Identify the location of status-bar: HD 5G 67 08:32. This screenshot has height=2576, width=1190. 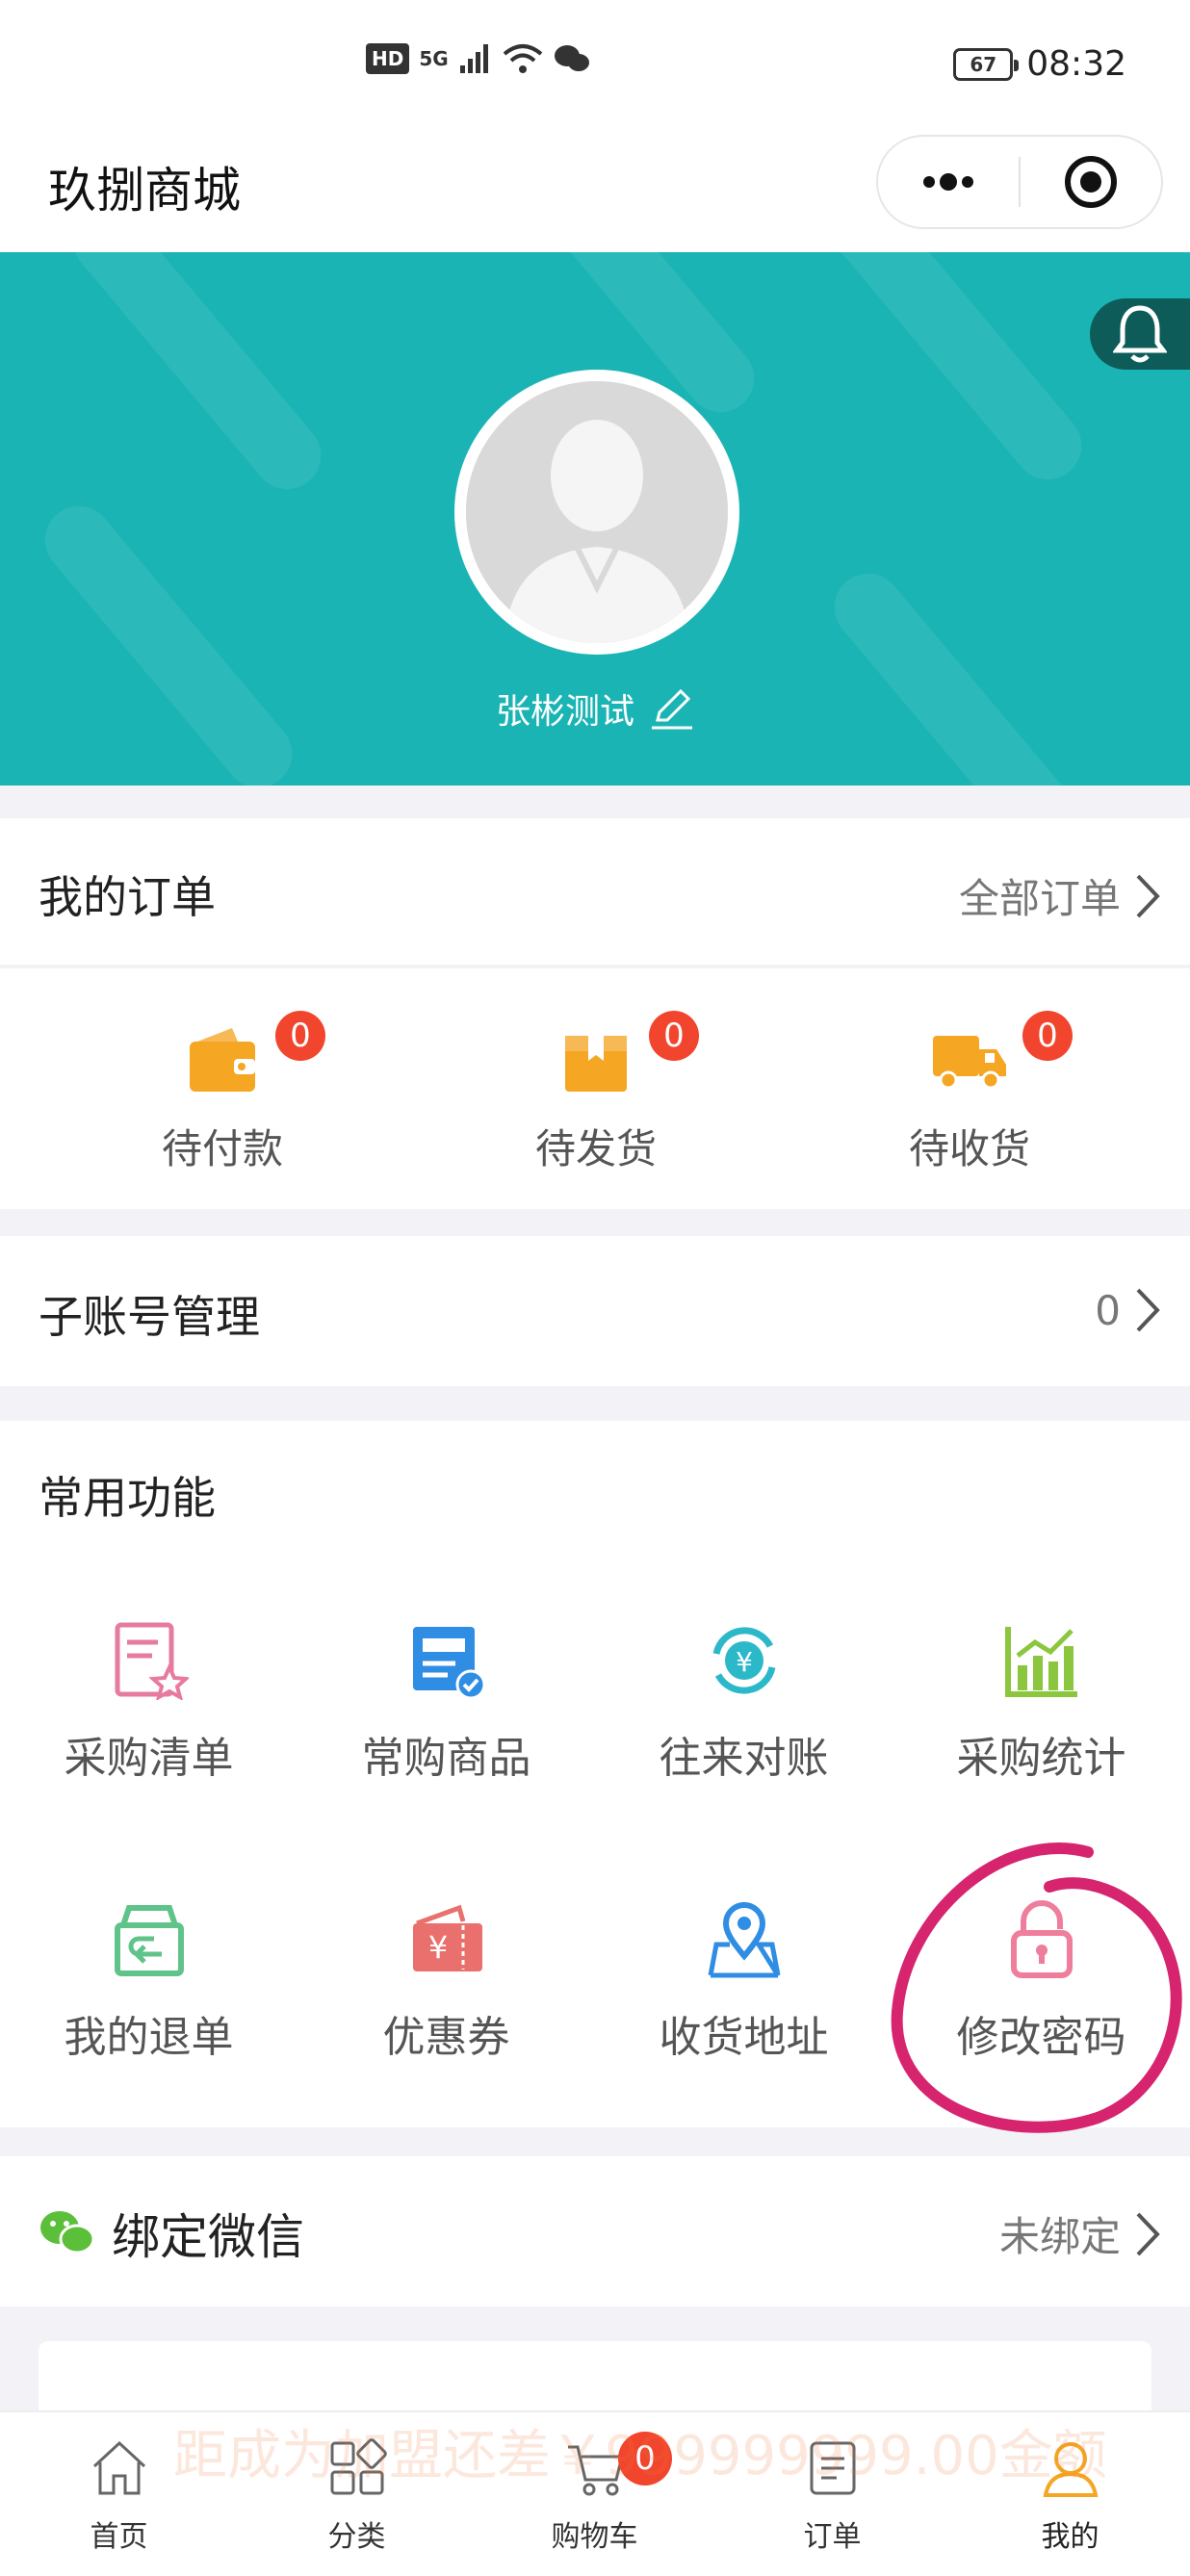
(595, 63).